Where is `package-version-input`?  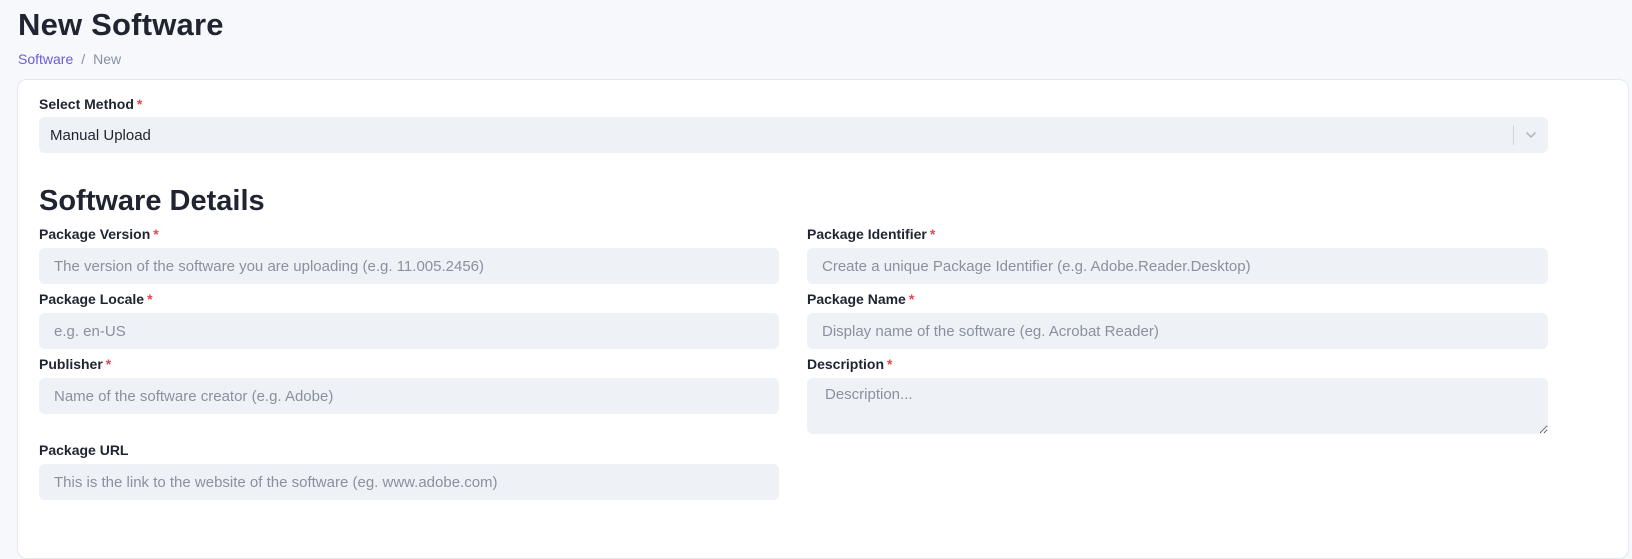 package-version-input is located at coordinates (409, 266).